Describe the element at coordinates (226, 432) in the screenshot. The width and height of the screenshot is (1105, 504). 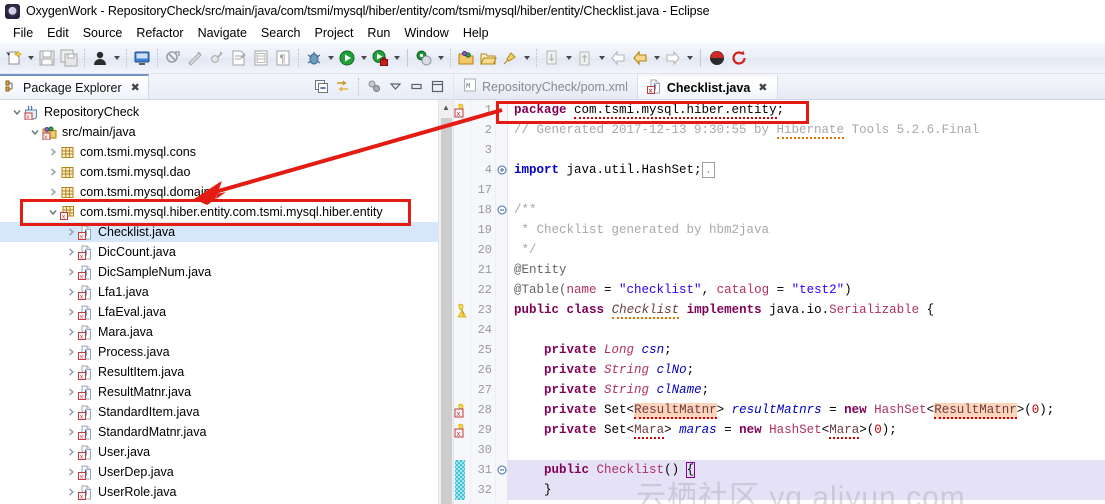
I see `tree-item-standardmatnr-java: x StandardMatnr.java` at that location.